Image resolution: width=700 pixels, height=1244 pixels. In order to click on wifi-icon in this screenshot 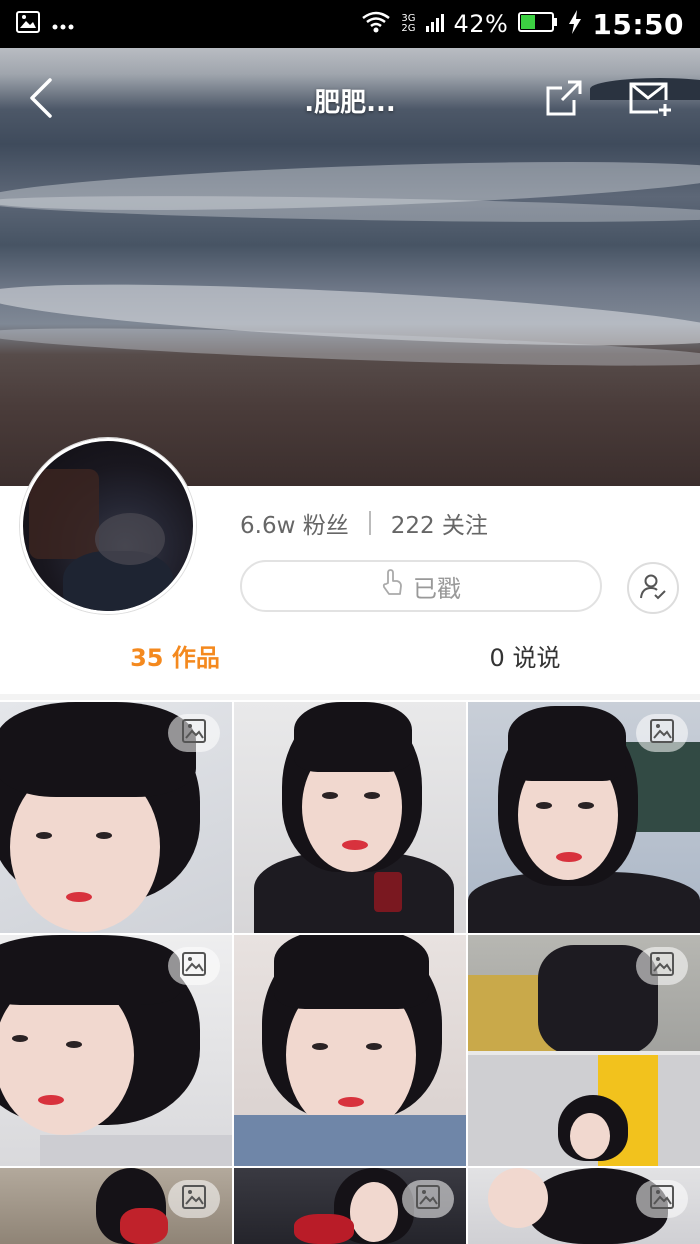, I will do `click(376, 24)`.